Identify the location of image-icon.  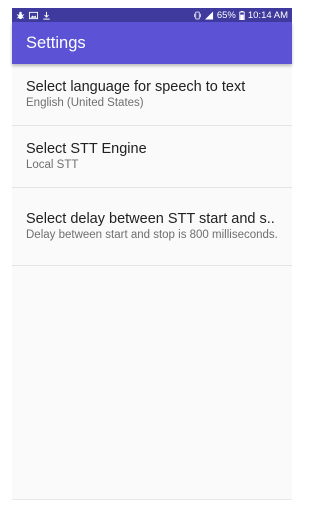
(33, 15).